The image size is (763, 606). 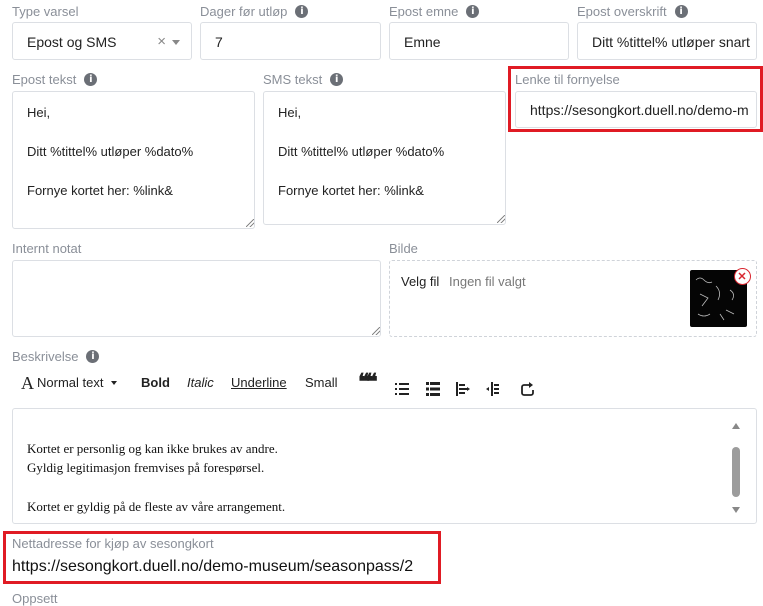 What do you see at coordinates (155, 383) in the screenshot?
I see `bold-button: Bold` at bounding box center [155, 383].